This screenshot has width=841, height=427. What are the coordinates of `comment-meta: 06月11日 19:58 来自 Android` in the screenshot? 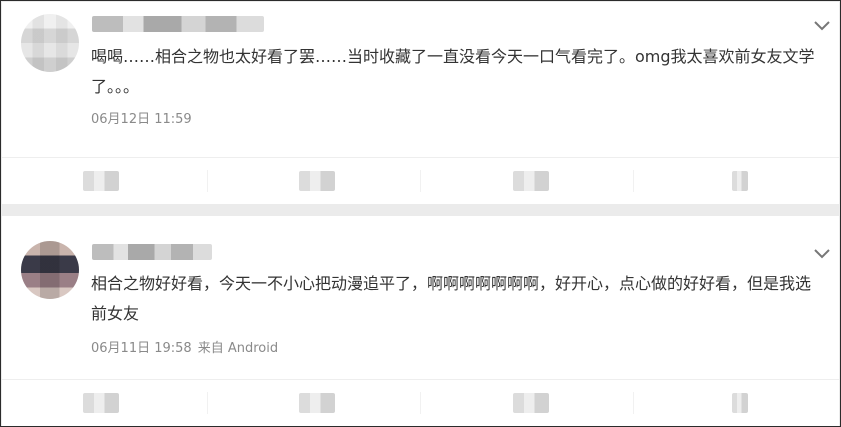 It's located at (184, 349).